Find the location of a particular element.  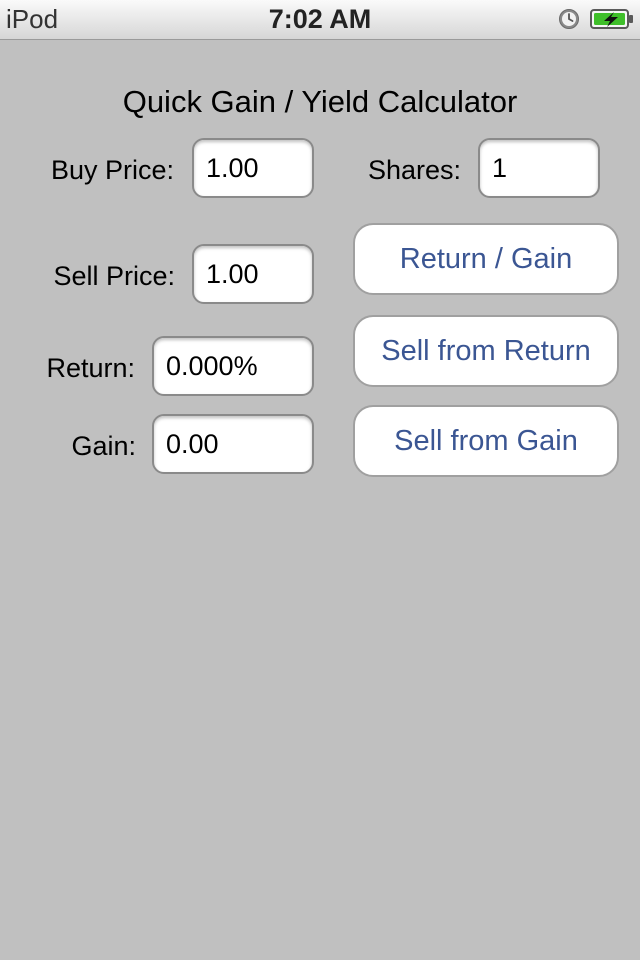

sell-price-input is located at coordinates (255, 274).